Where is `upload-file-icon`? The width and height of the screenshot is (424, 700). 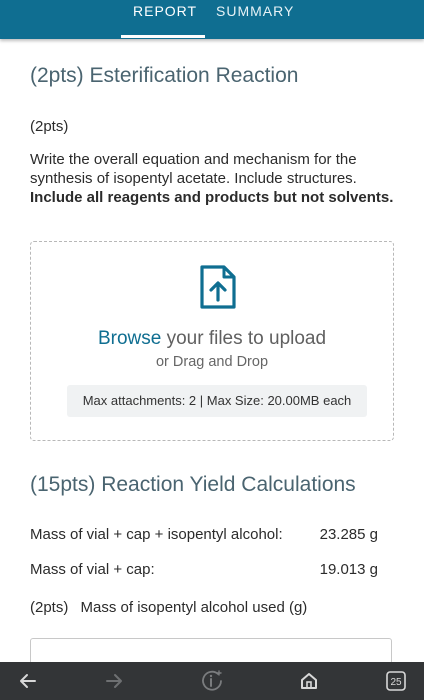
upload-file-icon is located at coordinates (218, 287).